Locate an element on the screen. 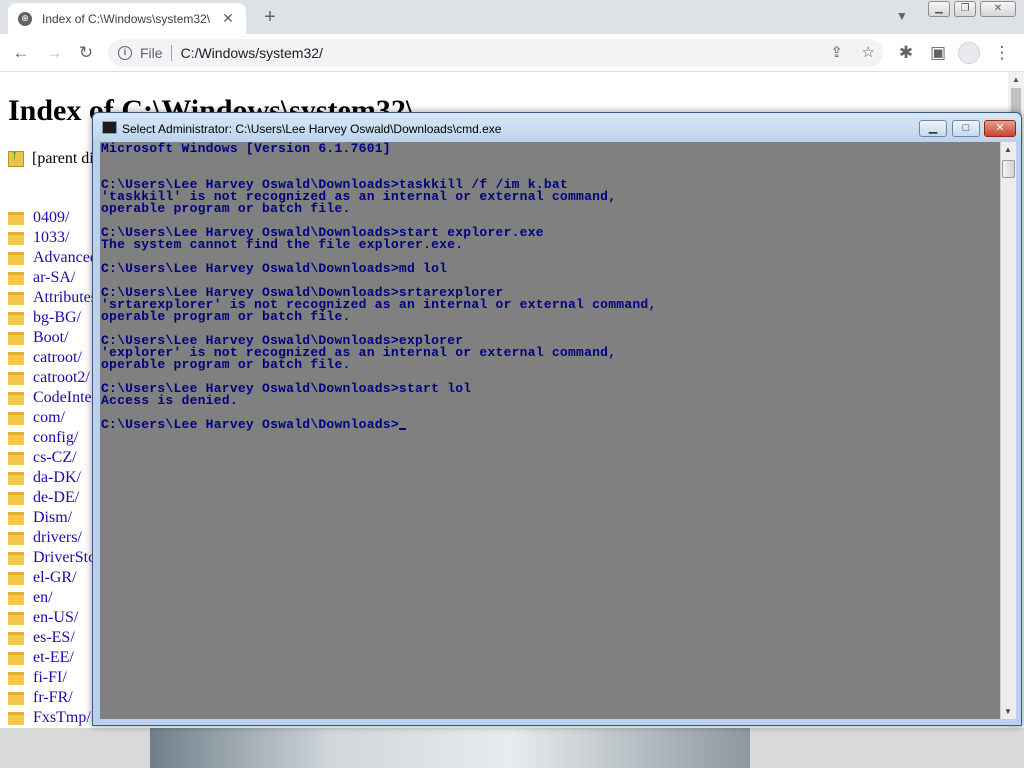  extensions-puzzle-icon: ✱ is located at coordinates (906, 53).